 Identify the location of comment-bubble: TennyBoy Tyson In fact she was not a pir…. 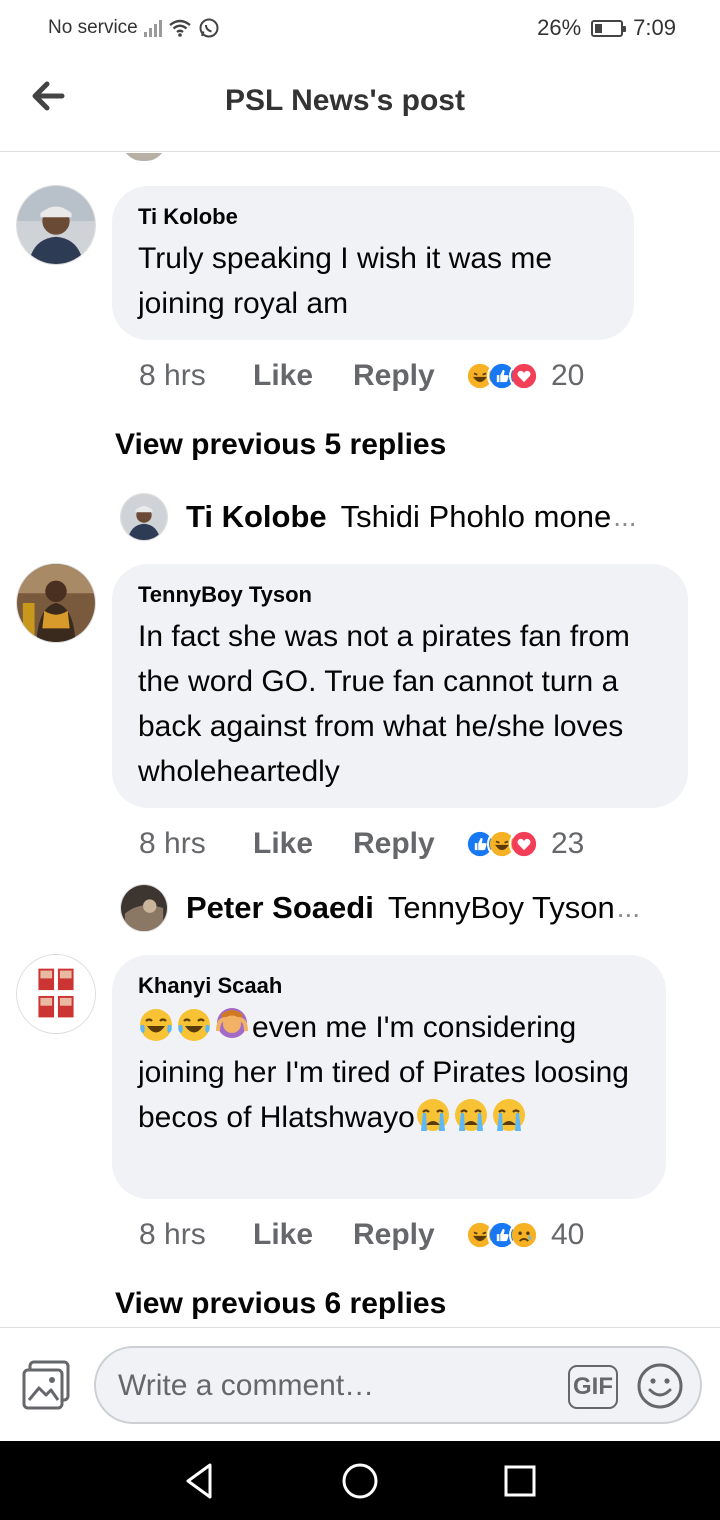
(400, 686).